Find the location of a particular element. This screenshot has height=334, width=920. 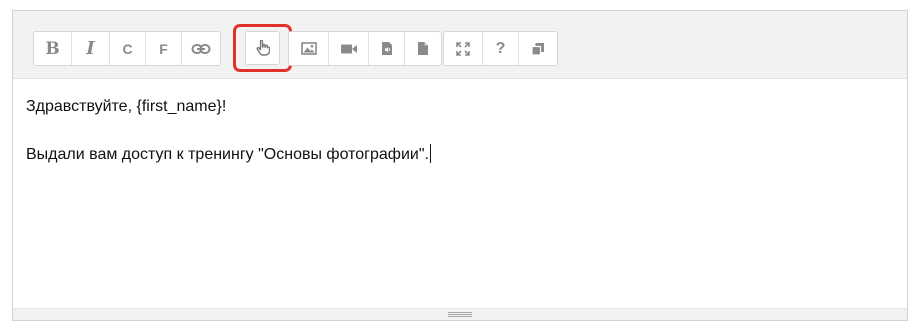

italic-button: I is located at coordinates (91, 48).